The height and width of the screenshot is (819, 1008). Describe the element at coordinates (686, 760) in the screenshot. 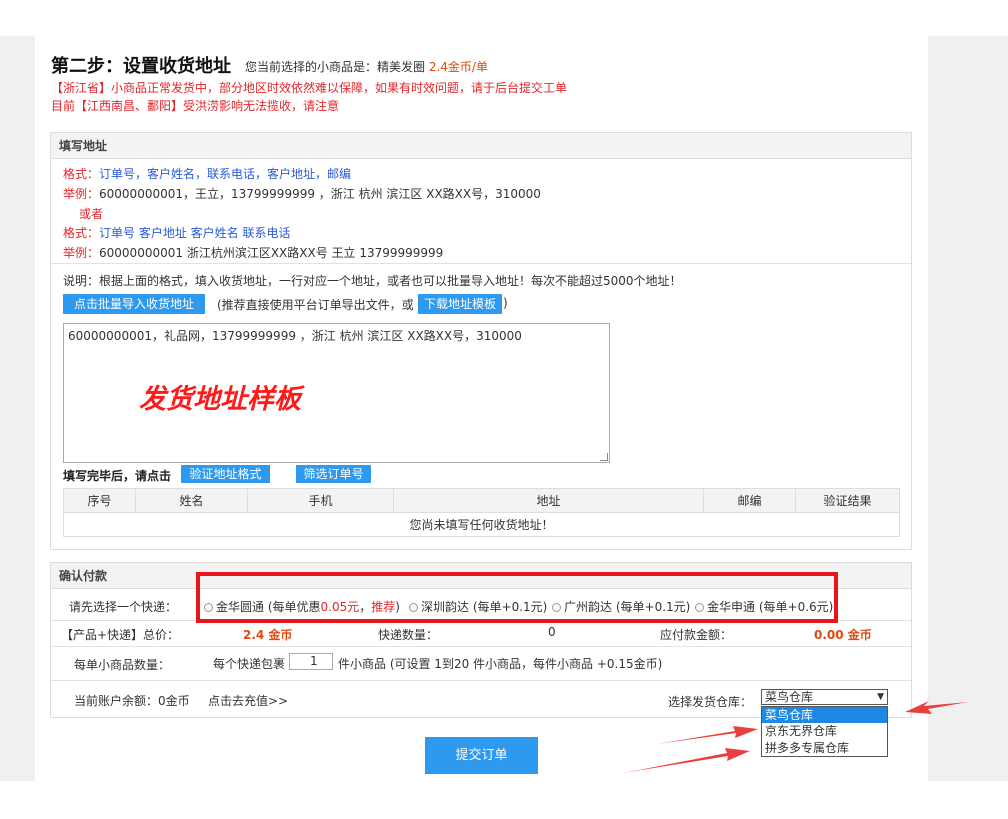

I see `arrow-3-icon` at that location.